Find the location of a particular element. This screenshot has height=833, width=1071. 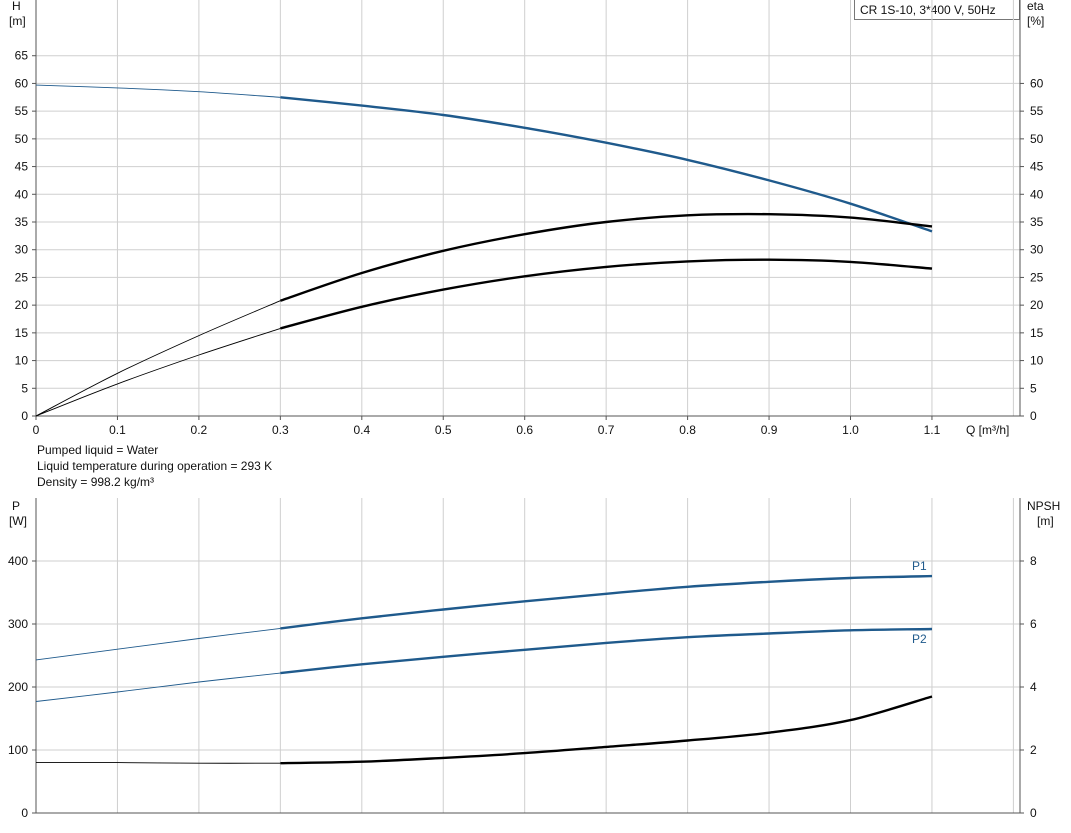

left-axis-title: H is located at coordinates (16, 6).